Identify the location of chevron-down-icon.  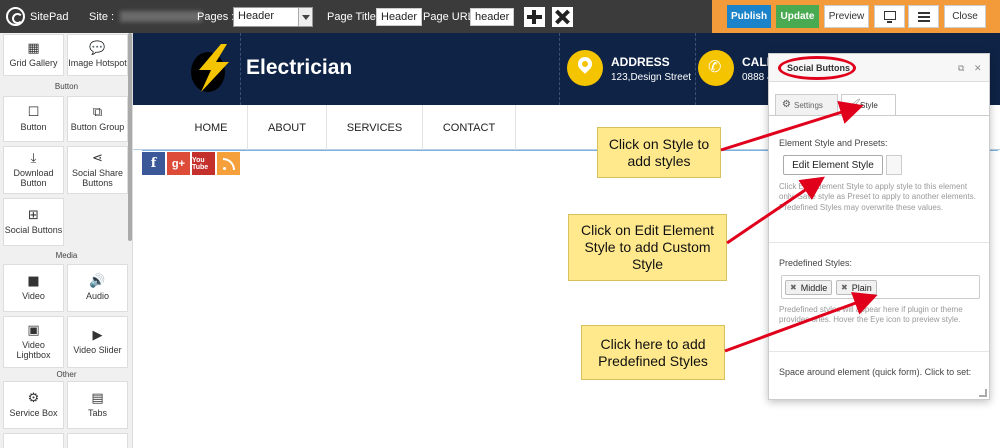
(305, 17).